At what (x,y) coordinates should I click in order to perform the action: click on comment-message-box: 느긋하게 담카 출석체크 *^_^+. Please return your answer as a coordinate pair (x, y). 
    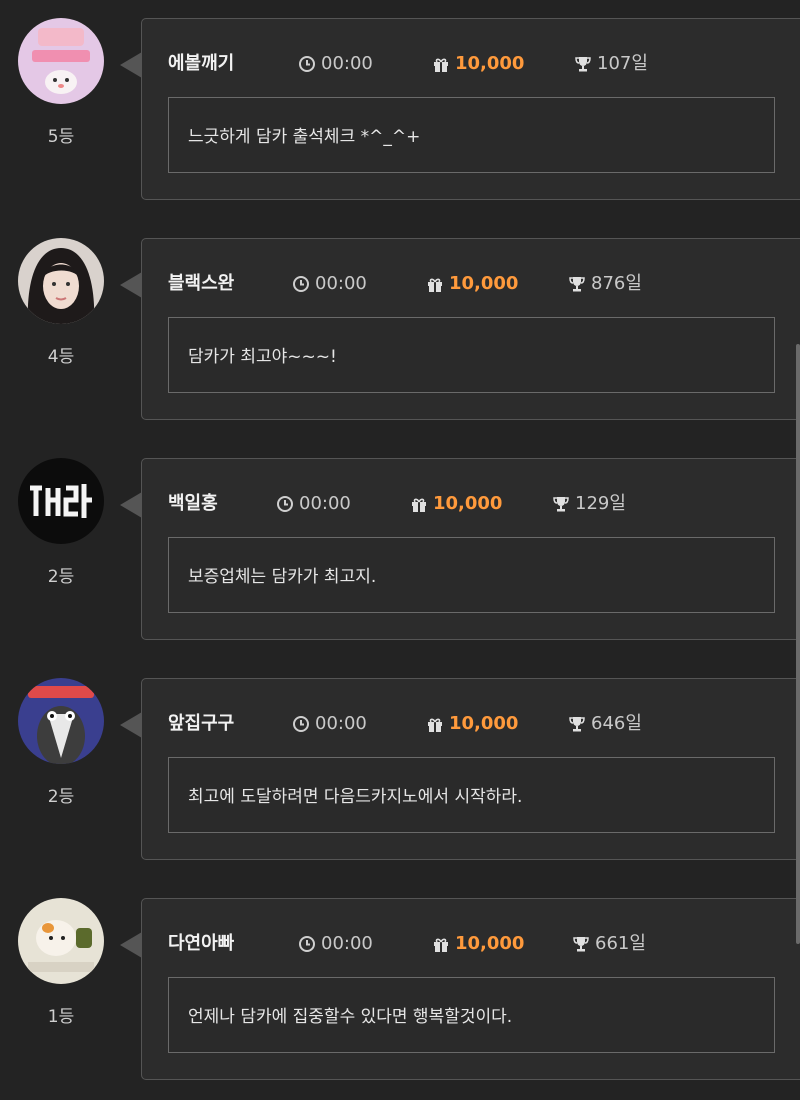
    Looking at the image, I should click on (471, 135).